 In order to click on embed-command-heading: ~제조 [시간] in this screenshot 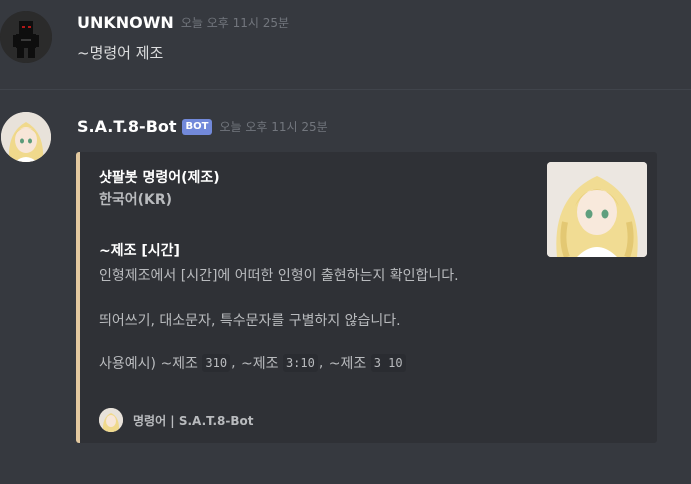, I will do `click(139, 251)`.